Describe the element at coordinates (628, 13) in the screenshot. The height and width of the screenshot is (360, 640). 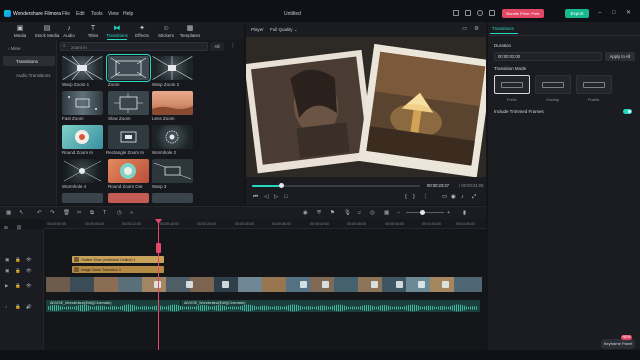
I see `close-icon: ✕` at that location.